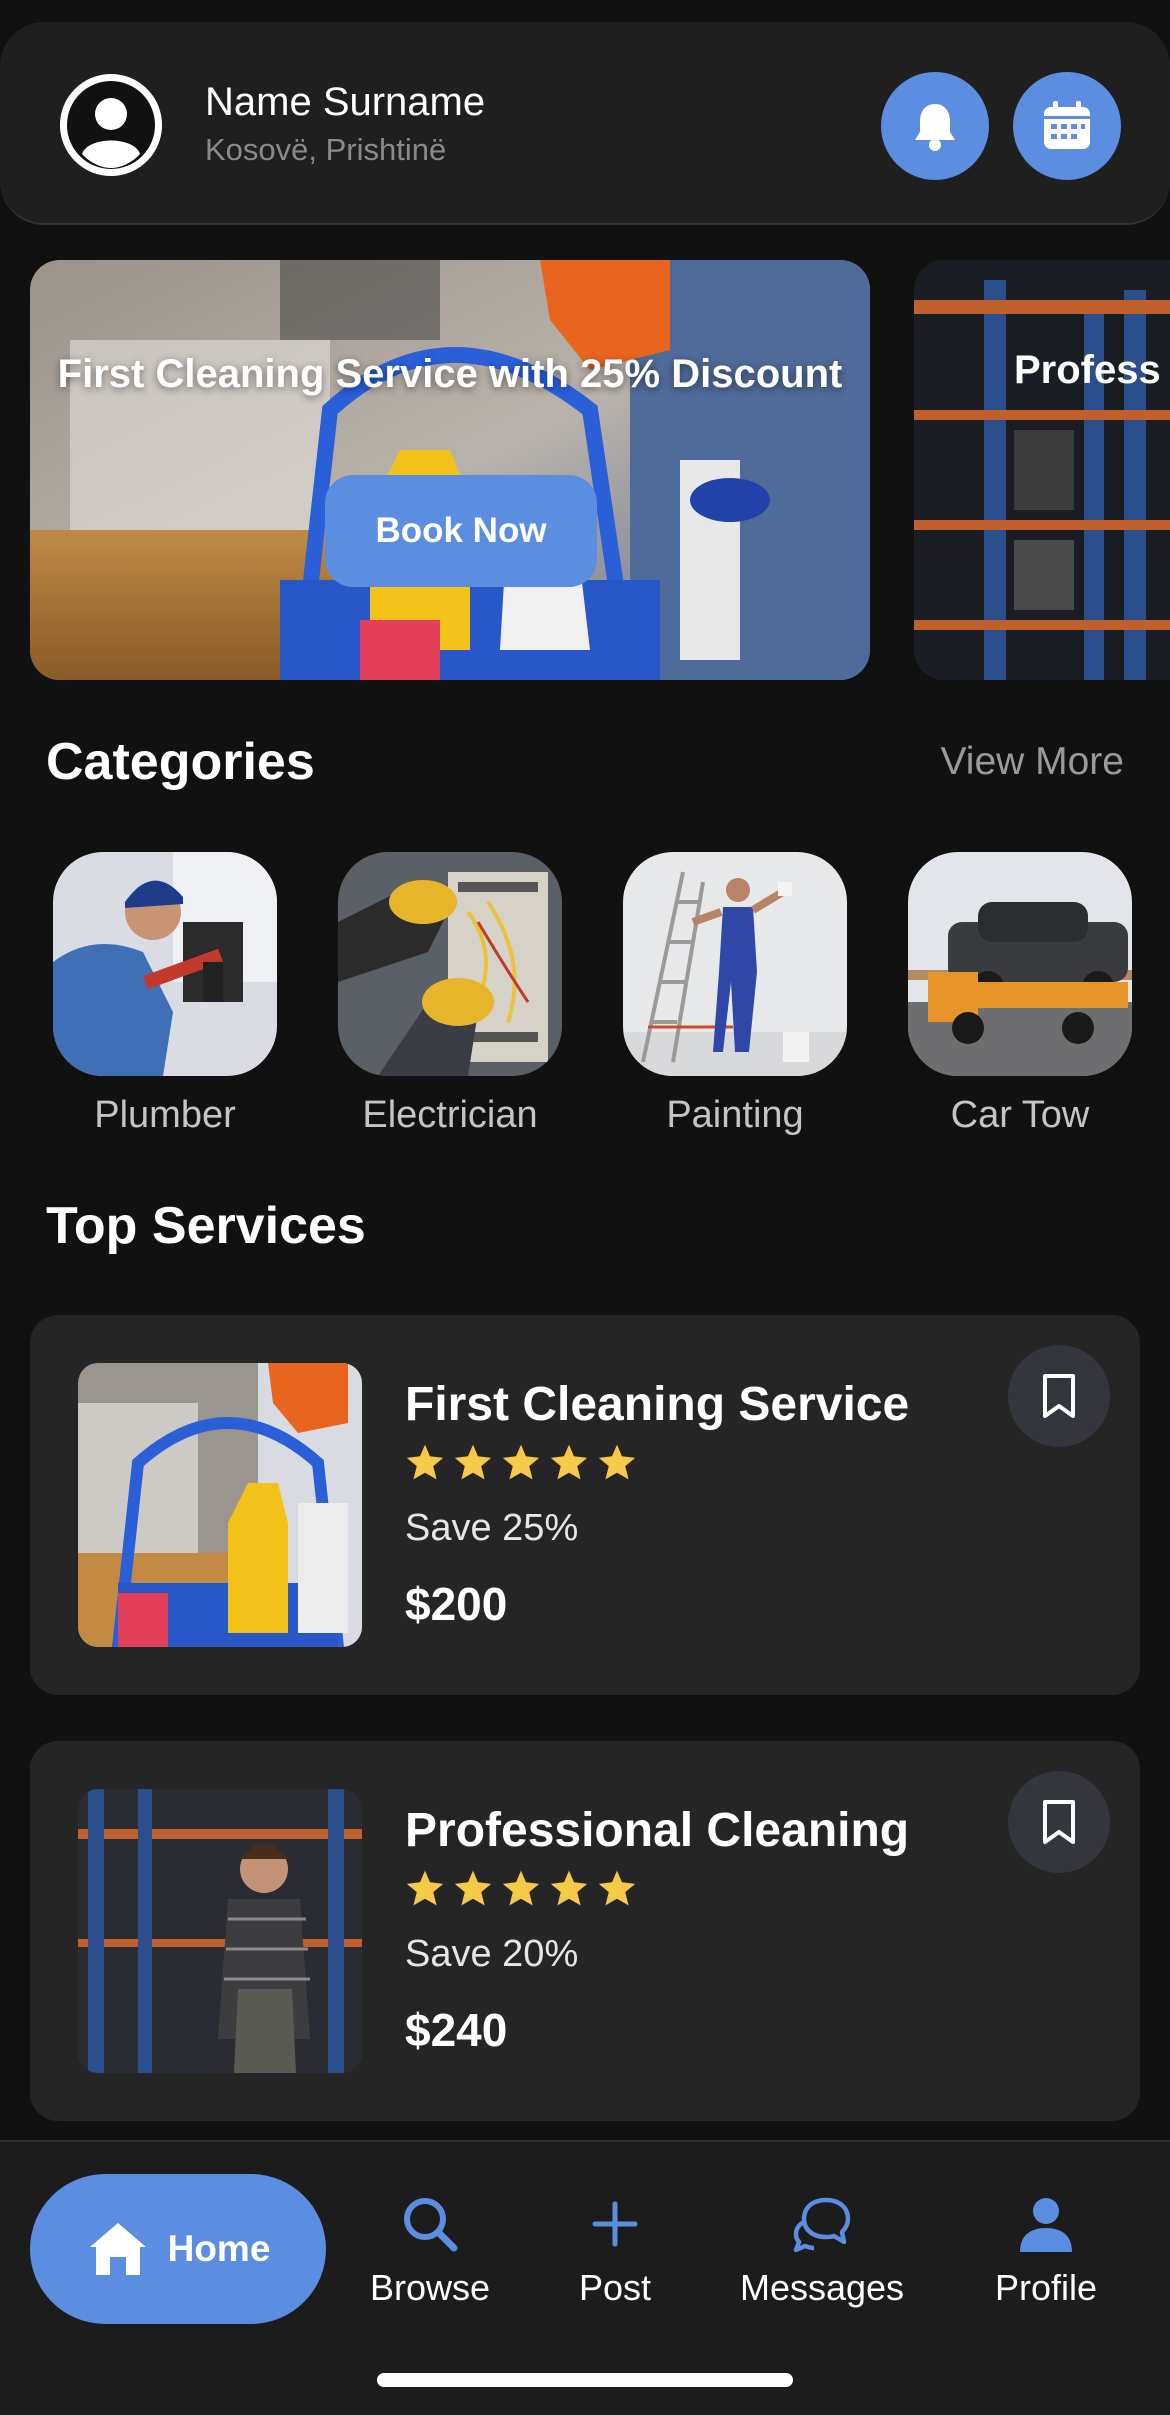  What do you see at coordinates (1046, 2287) in the screenshot?
I see `nav-profile-label: Profile` at bounding box center [1046, 2287].